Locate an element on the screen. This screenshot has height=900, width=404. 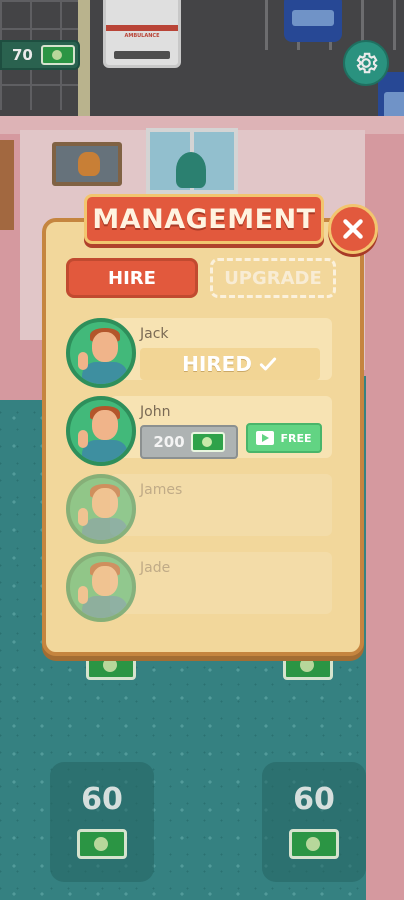
tab-hire-label: HIRE is located at coordinates (132, 278).